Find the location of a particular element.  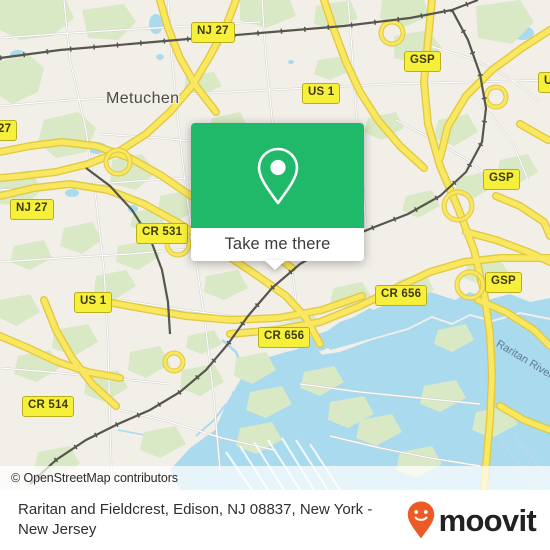

map-pin-icon is located at coordinates (277, 175).